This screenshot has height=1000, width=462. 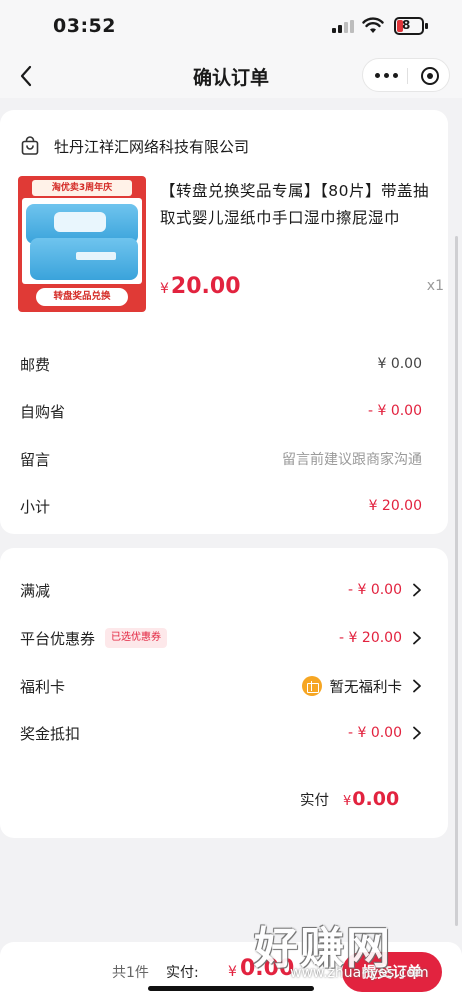 What do you see at coordinates (406, 25) in the screenshot?
I see `battery-level: 8` at bounding box center [406, 25].